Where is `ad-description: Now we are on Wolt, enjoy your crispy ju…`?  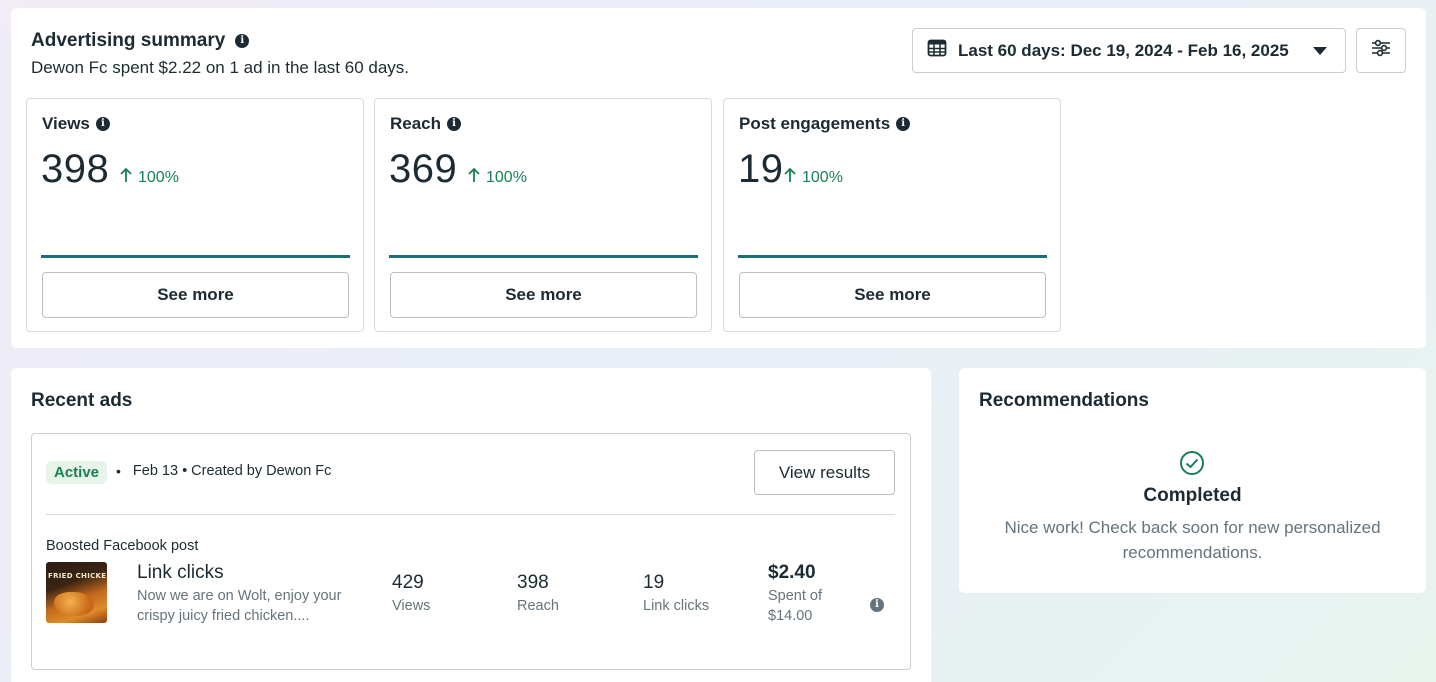 ad-description: Now we are on Wolt, enjoy your crispy ju… is located at coordinates (239, 606).